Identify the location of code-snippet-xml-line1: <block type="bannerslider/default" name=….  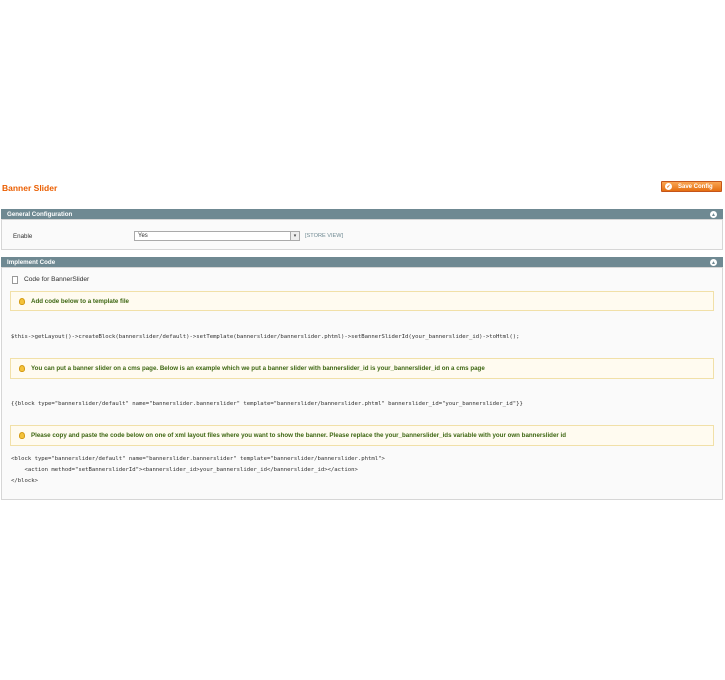
(198, 459).